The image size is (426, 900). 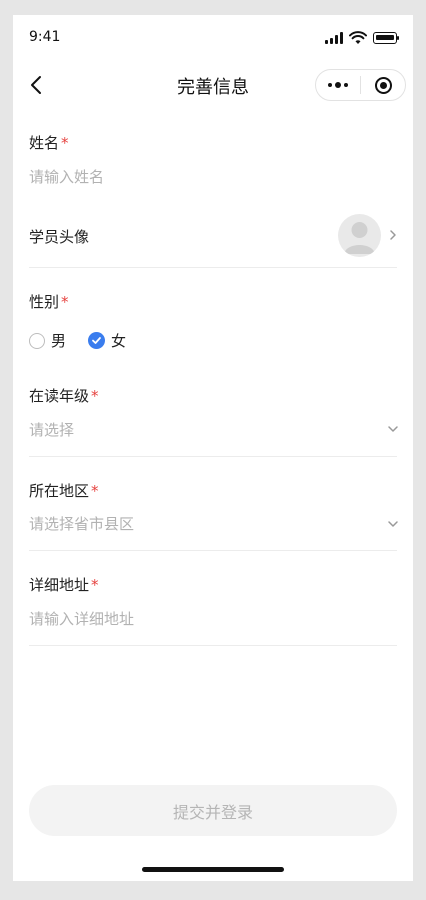 What do you see at coordinates (37, 340) in the screenshot?
I see `radio-unchecked-icon` at bounding box center [37, 340].